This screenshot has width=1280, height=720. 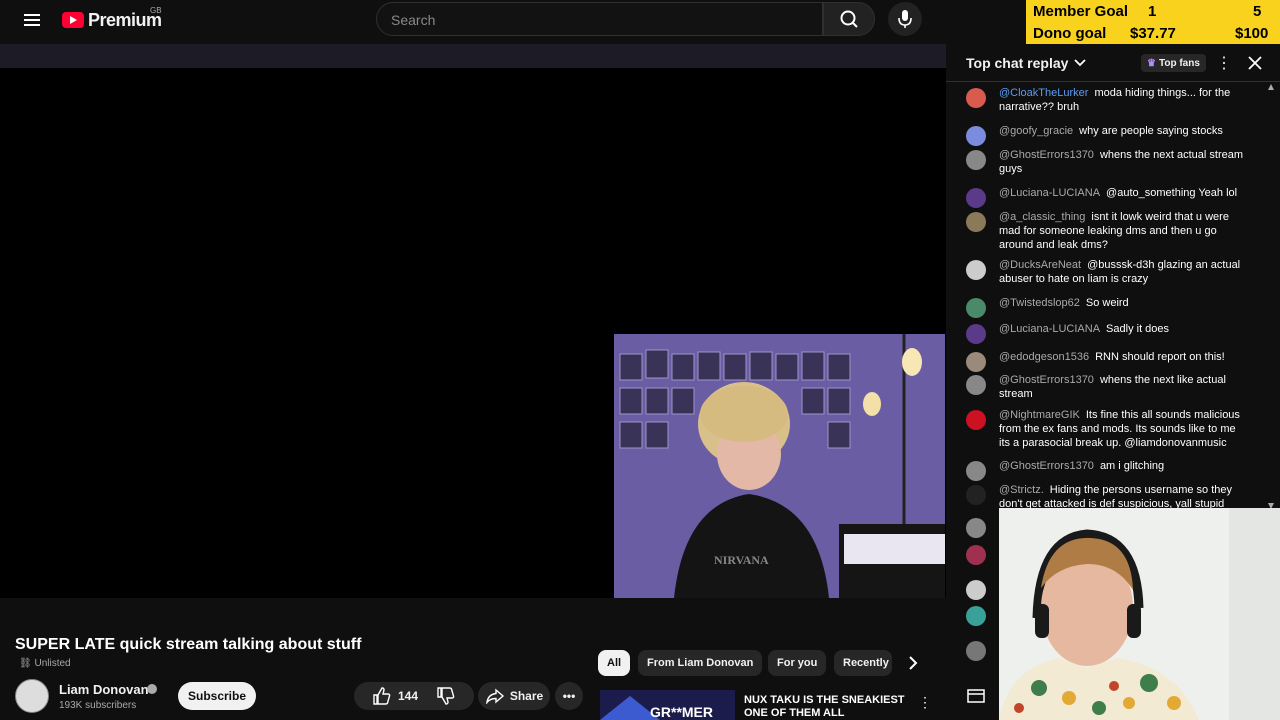 I want to click on search-placeholder: Search, so click(x=413, y=20).